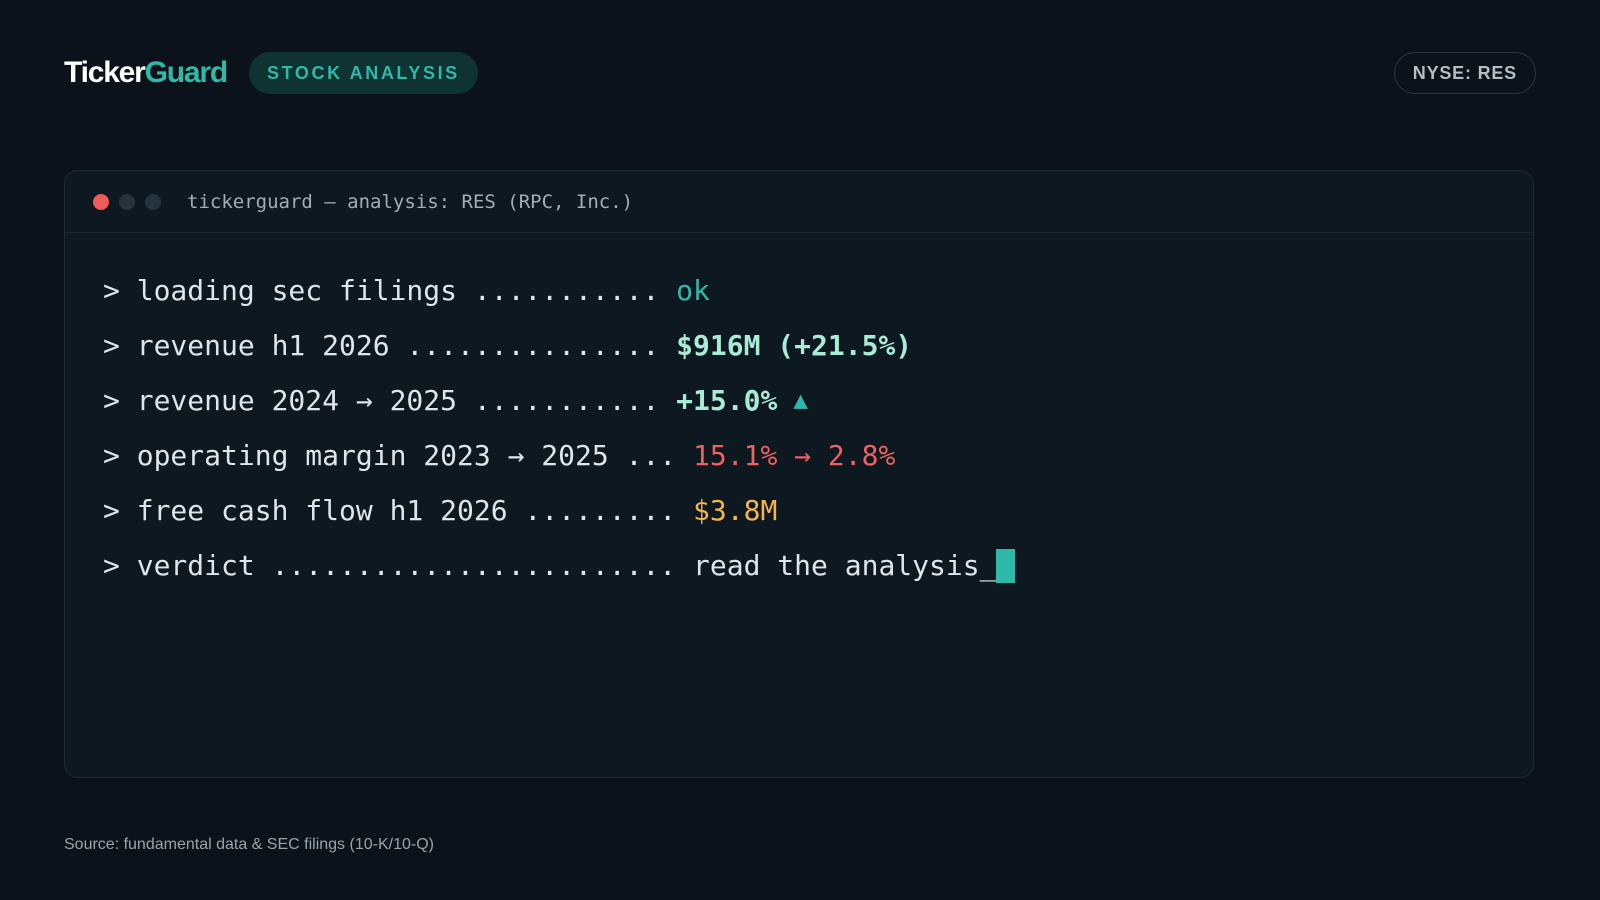 Image resolution: width=1600 pixels, height=900 pixels. What do you see at coordinates (105, 72) in the screenshot?
I see `logo-text-ticker: Ticker` at bounding box center [105, 72].